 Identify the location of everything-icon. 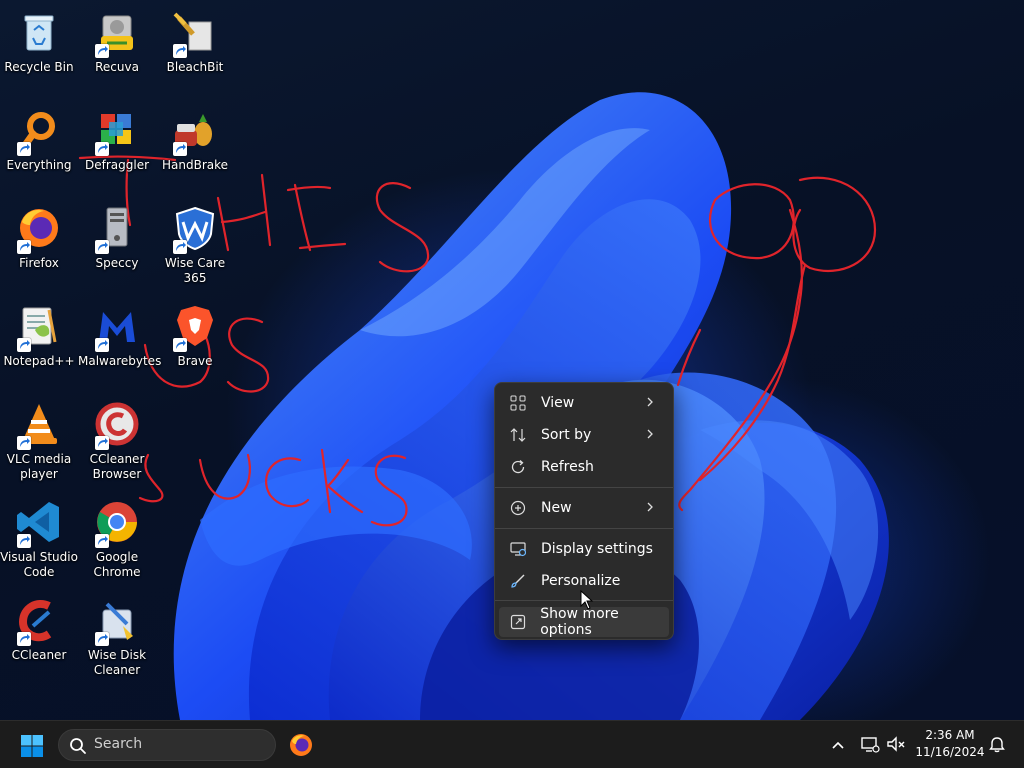
(39, 131).